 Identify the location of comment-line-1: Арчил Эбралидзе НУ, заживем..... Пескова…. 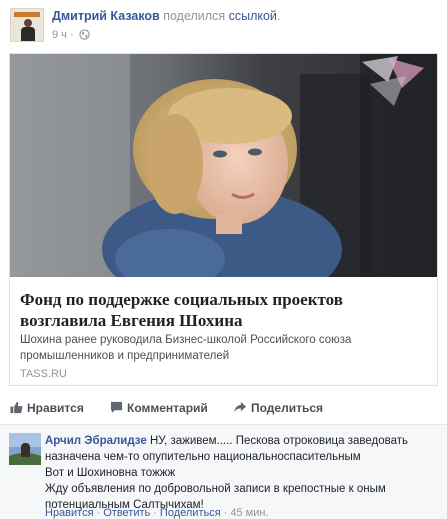
(244, 441).